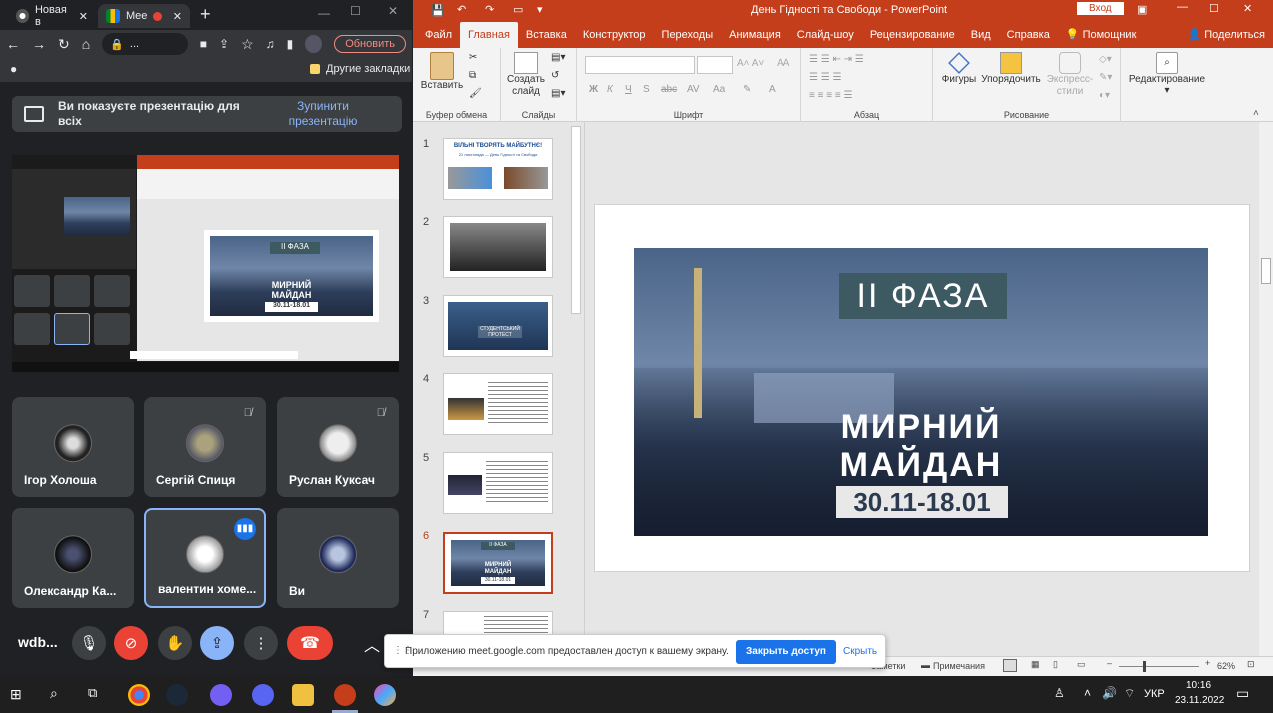  I want to click on media-icon: ♫, so click(270, 44).